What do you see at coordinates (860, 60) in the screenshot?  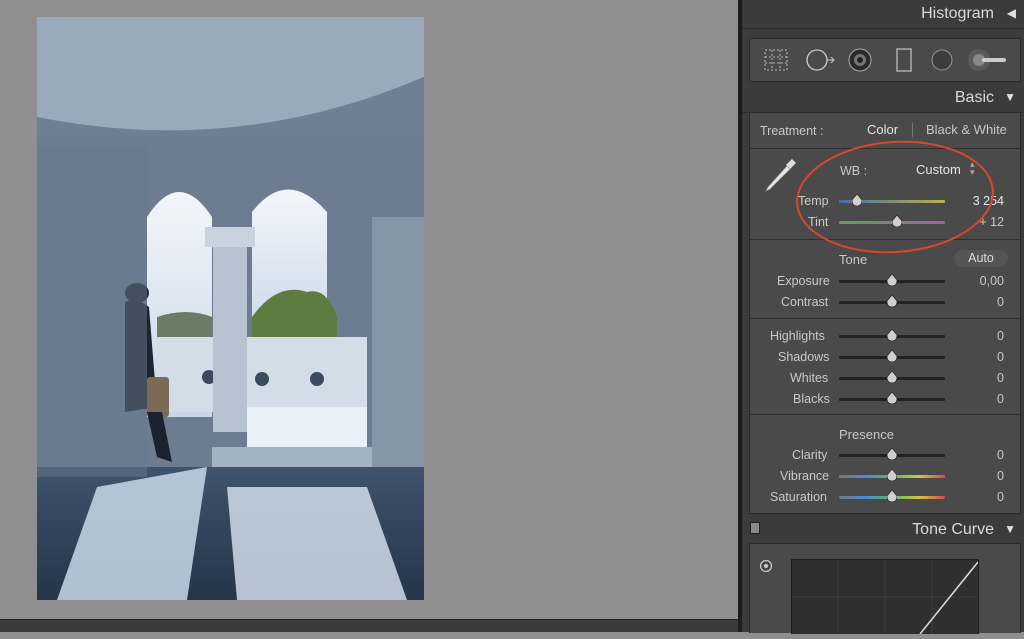 I see `red-eye-icon` at bounding box center [860, 60].